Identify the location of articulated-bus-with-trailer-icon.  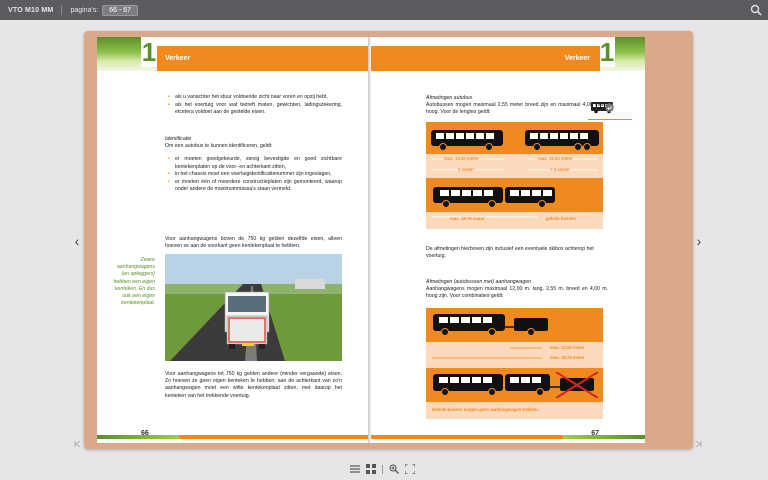
(516, 385).